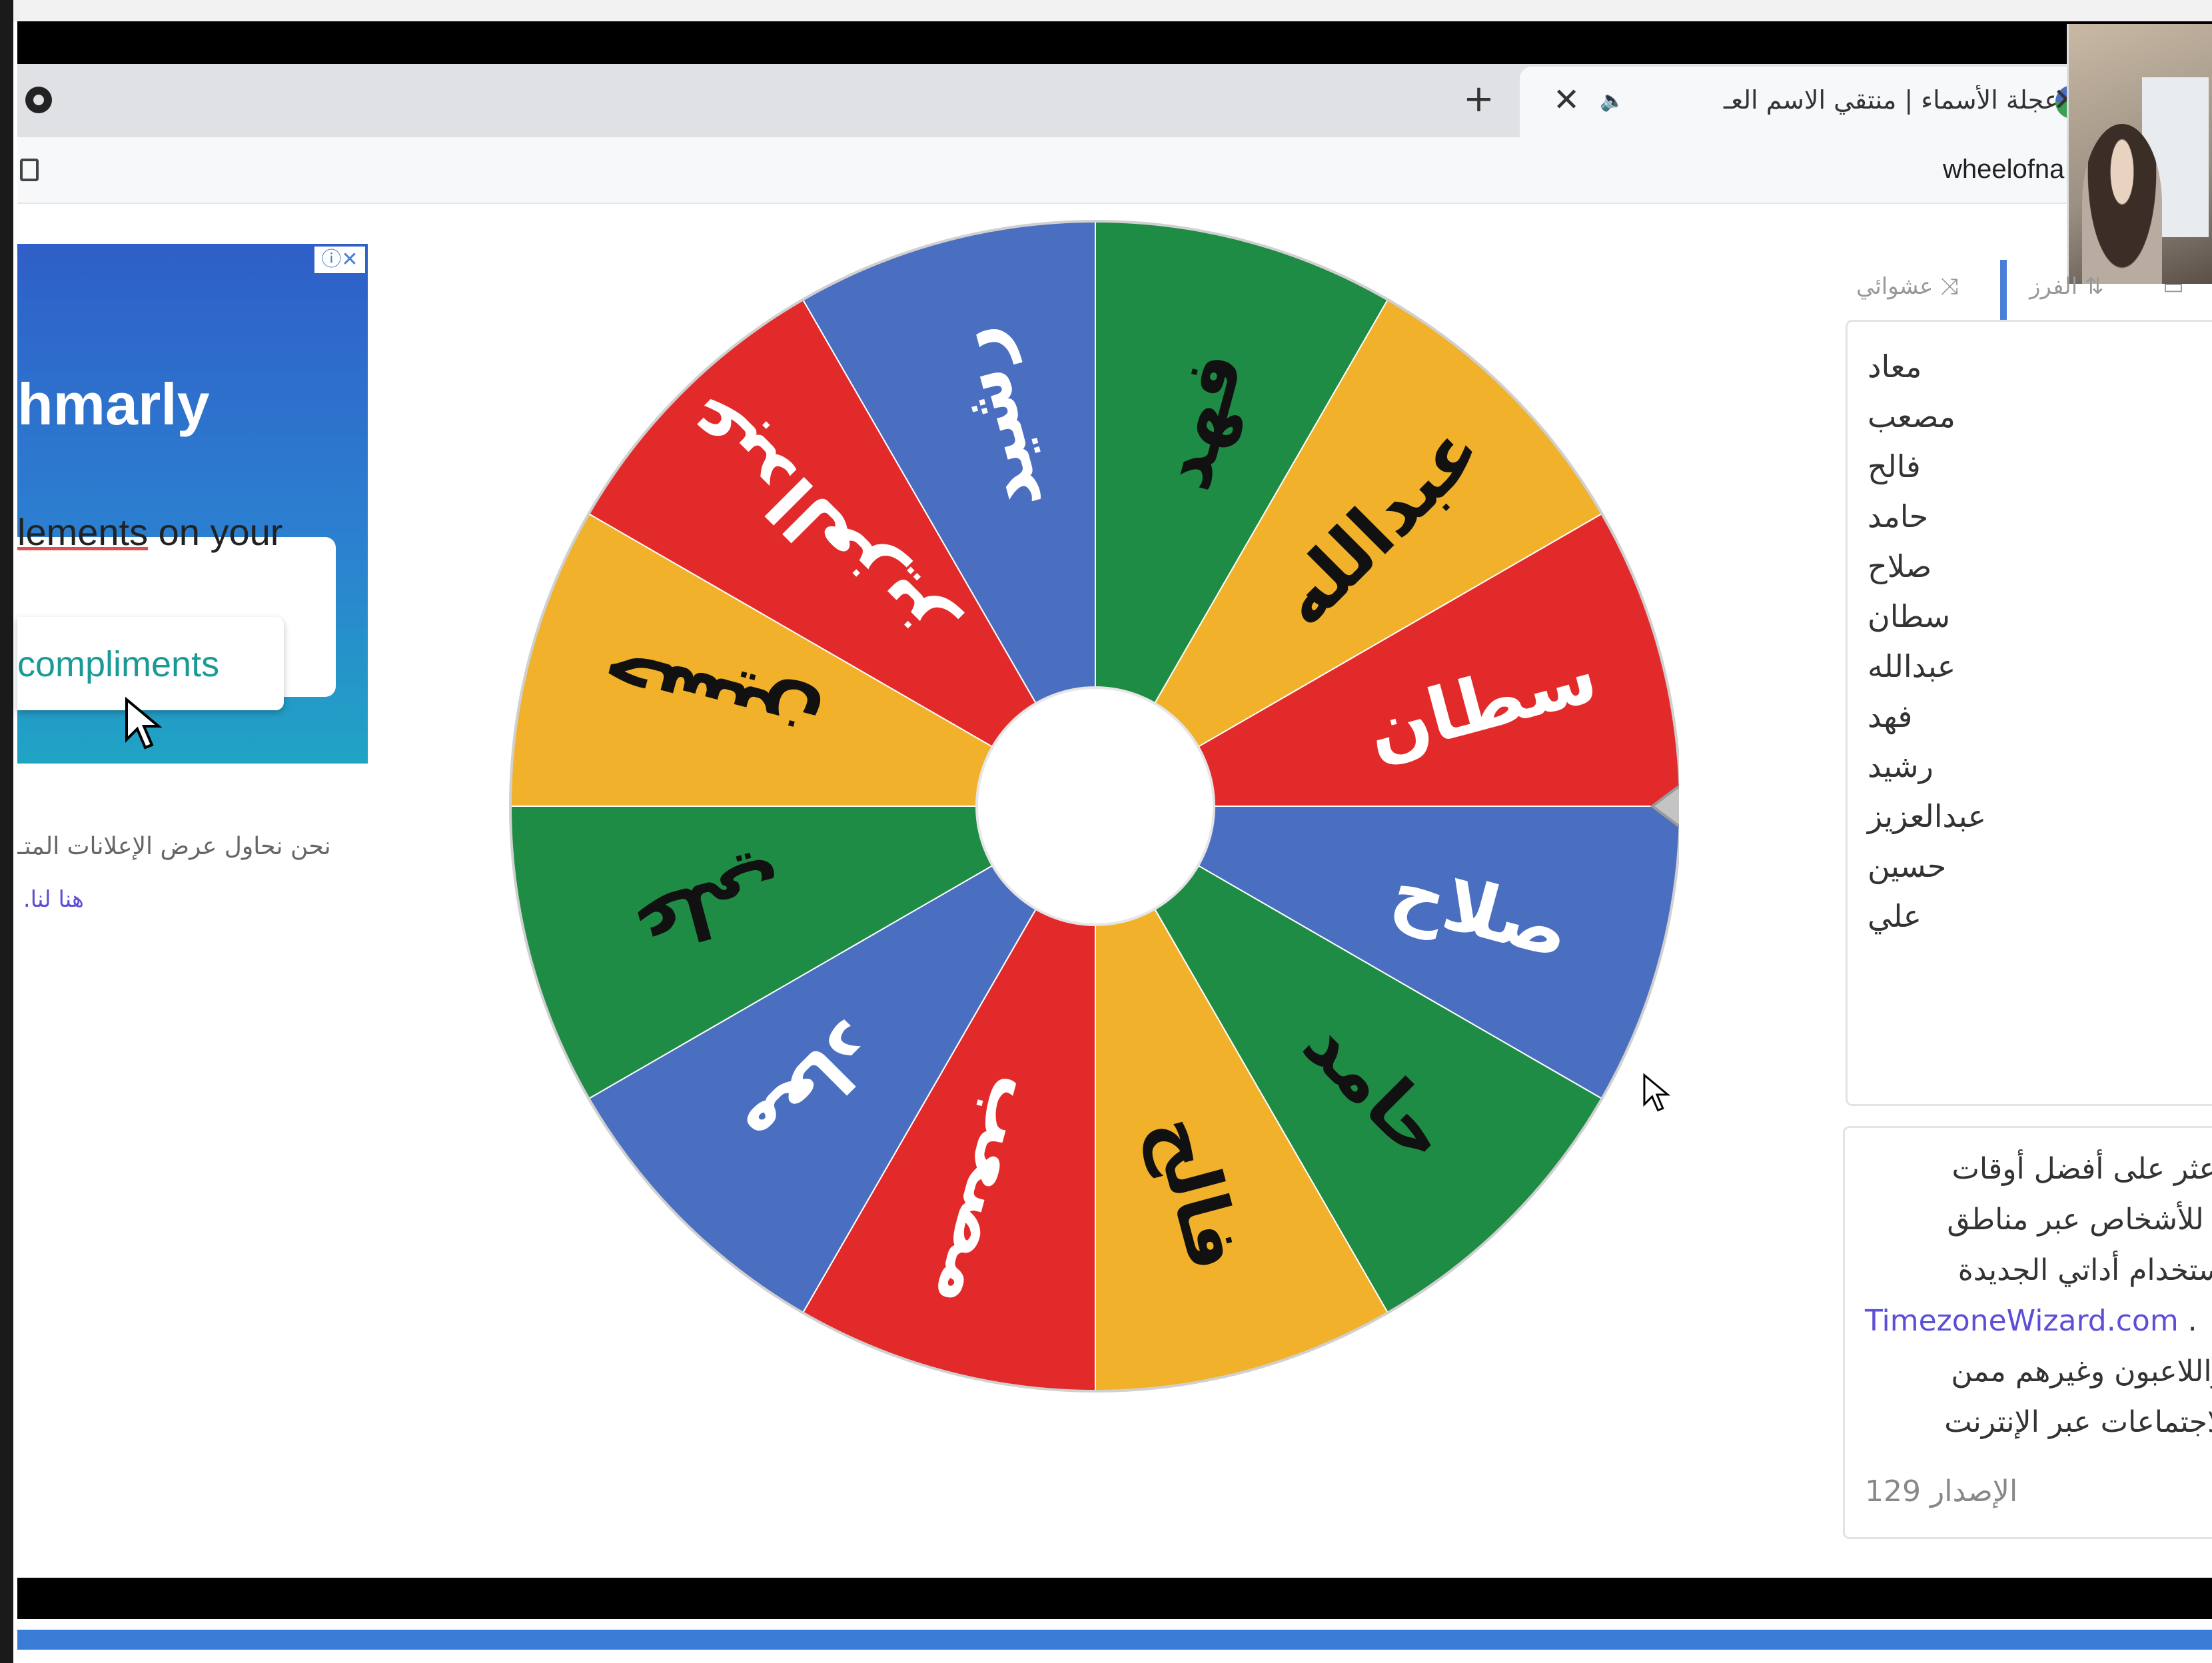  Describe the element at coordinates (118, 664) in the screenshot. I see `ad-line2: compliments` at that location.